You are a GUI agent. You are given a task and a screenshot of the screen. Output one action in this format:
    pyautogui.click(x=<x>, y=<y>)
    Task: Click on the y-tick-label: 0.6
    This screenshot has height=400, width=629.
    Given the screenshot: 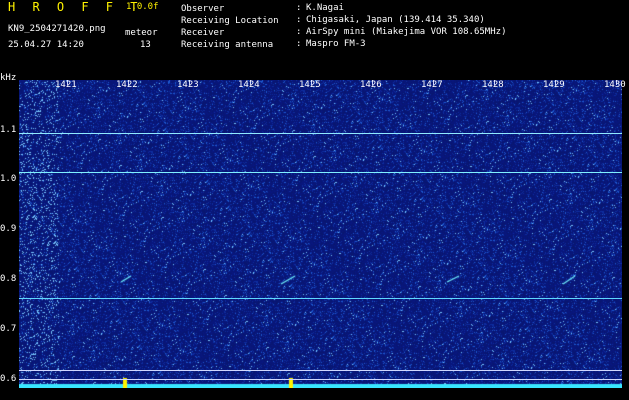 What is the action you would take?
    pyautogui.click(x=8, y=379)
    